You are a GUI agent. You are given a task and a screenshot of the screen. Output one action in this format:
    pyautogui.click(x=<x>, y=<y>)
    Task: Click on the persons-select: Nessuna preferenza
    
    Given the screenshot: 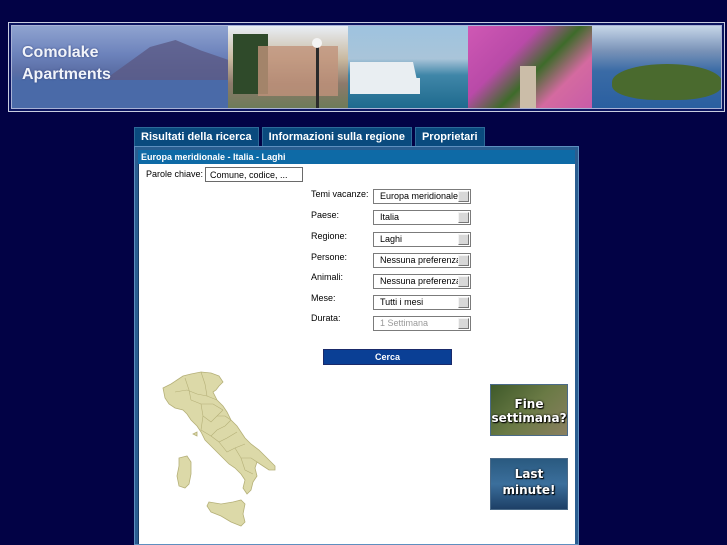 What is the action you would take?
    pyautogui.click(x=422, y=260)
    